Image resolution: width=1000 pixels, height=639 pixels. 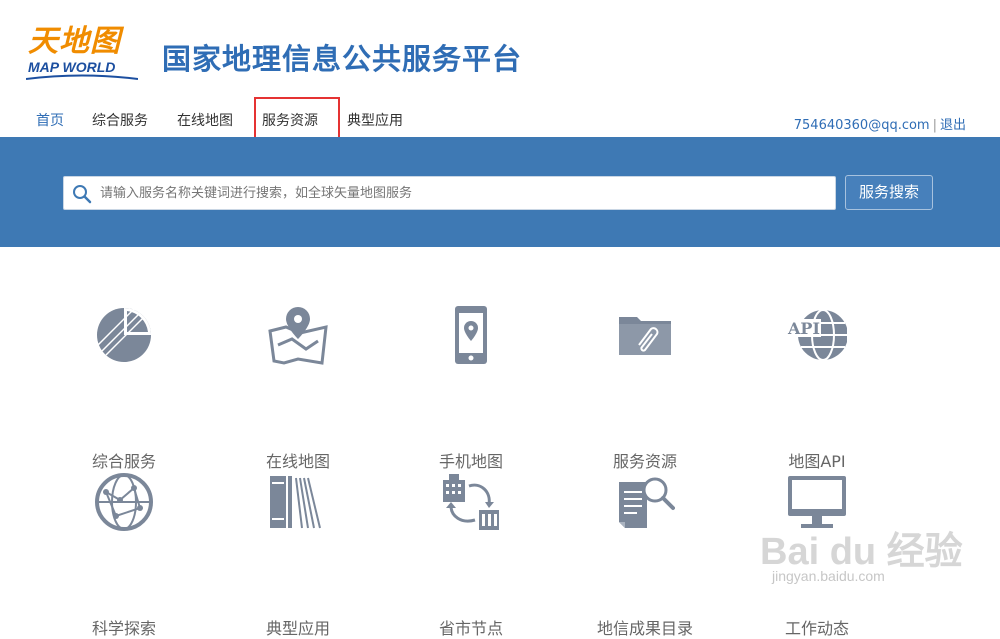 I want to click on search-input, so click(x=465, y=193).